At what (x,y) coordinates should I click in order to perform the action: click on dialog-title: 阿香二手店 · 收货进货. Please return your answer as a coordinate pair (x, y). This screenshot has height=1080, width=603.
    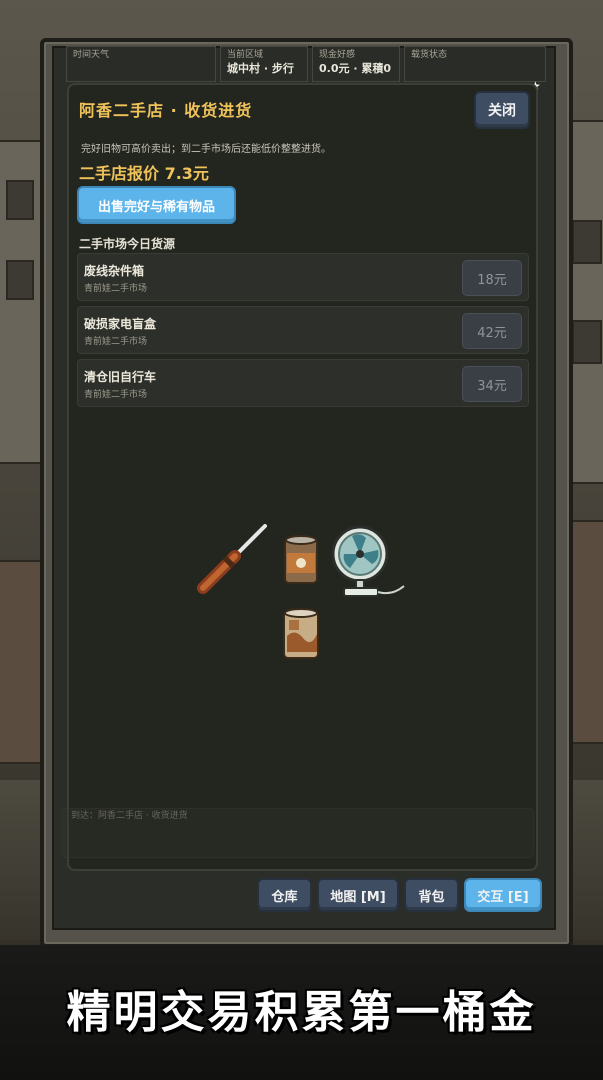
    Looking at the image, I should click on (166, 110).